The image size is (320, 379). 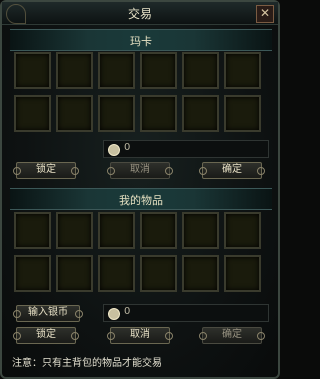 I want to click on my-confirm-button: 确定, so click(x=232, y=335).